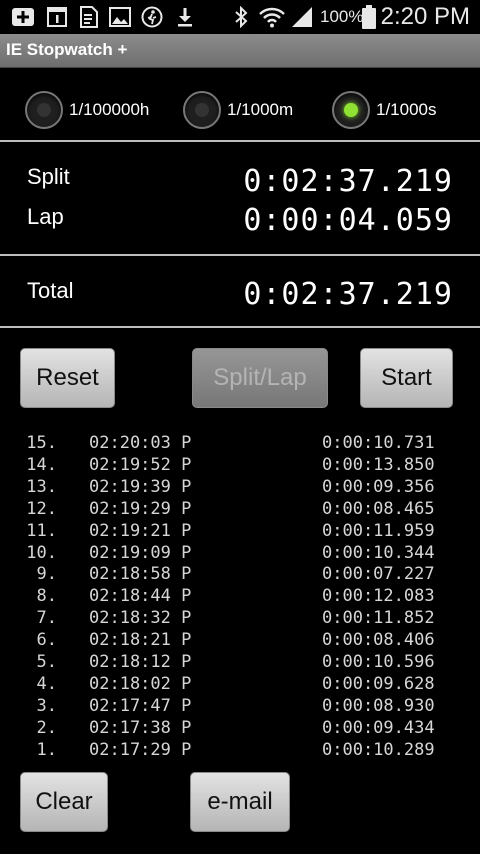 Image resolution: width=480 pixels, height=854 pixels. I want to click on lap-number: 5., so click(46, 662).